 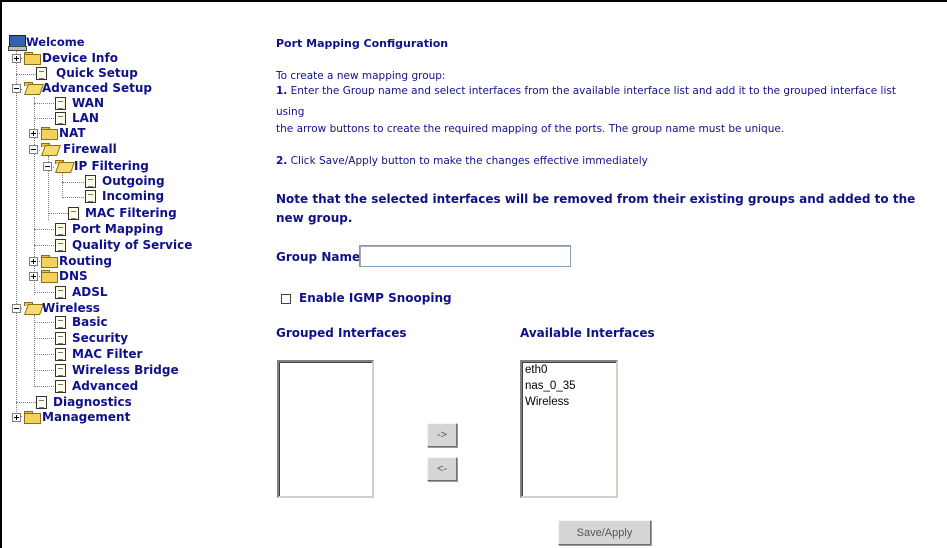 What do you see at coordinates (118, 229) in the screenshot?
I see `tree-label: Port Mapping` at bounding box center [118, 229].